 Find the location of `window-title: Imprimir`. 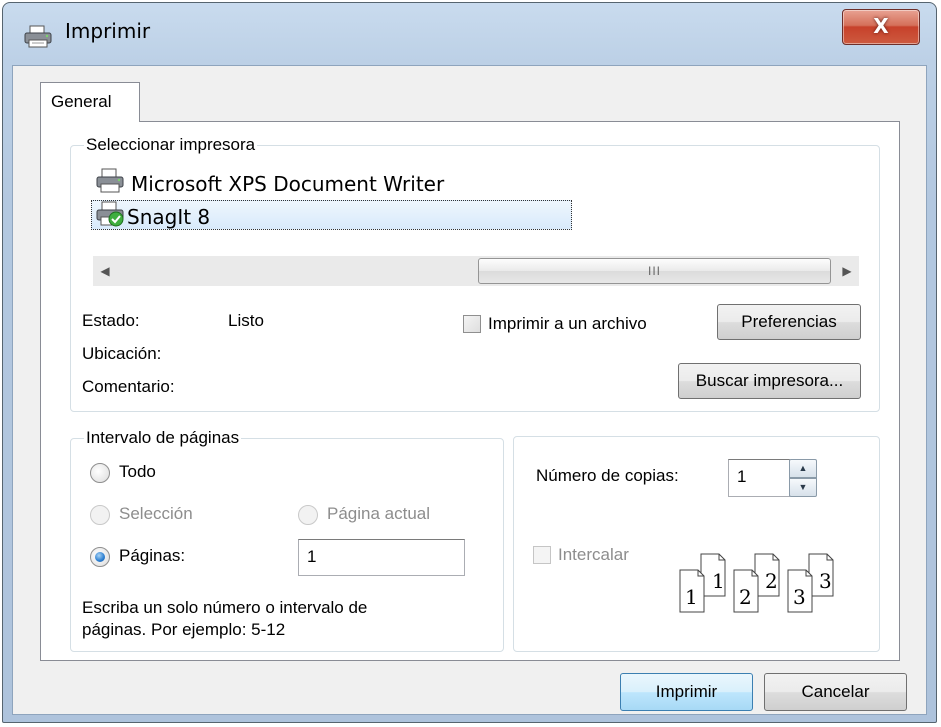

window-title: Imprimir is located at coordinates (108, 31).